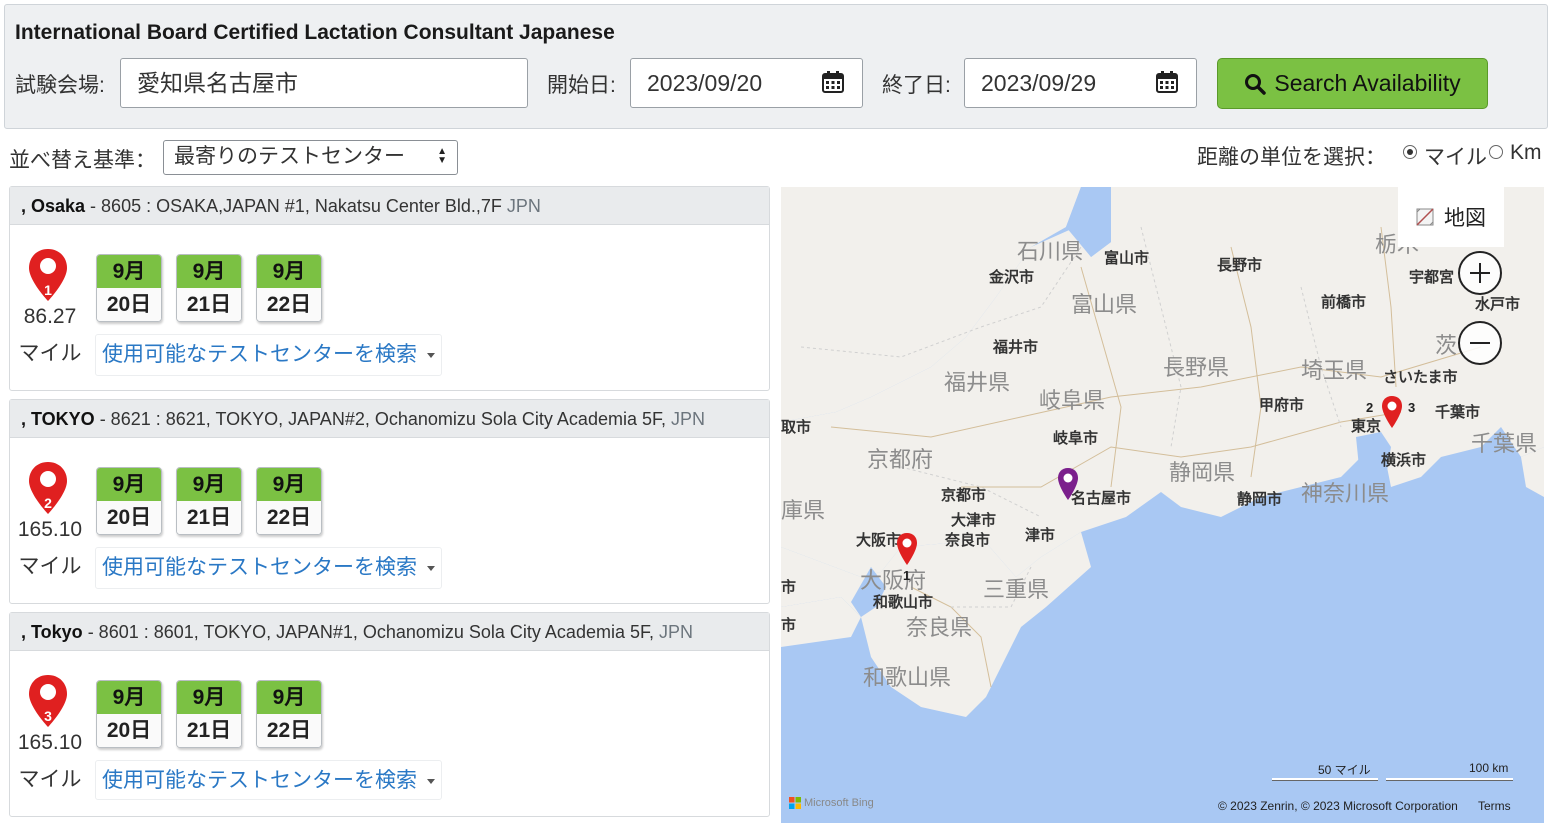 This screenshot has width=1548, height=828. What do you see at coordinates (1449, 779) in the screenshot?
I see `scale-bar-km` at bounding box center [1449, 779].